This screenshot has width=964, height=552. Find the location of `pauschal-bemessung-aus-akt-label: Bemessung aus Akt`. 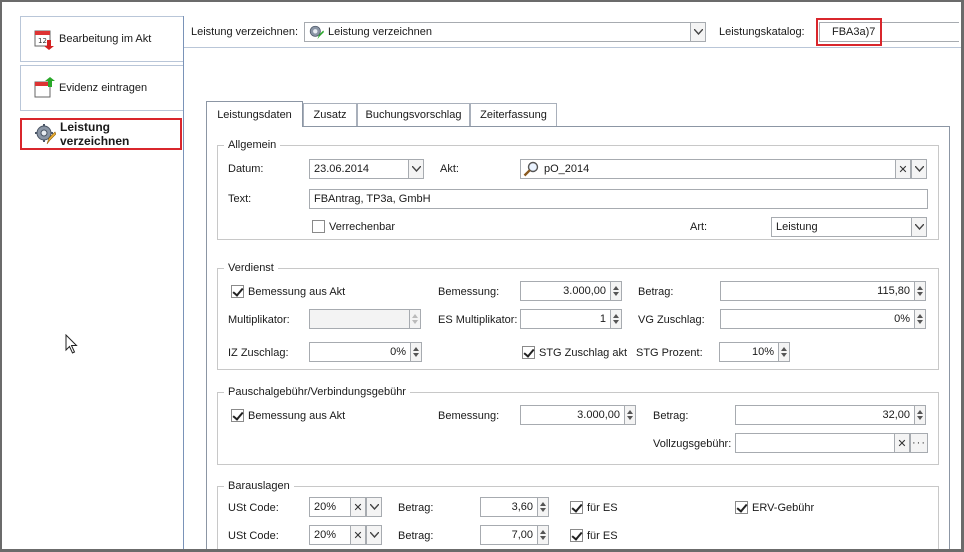

pauschal-bemessung-aus-akt-label: Bemessung aus Akt is located at coordinates (297, 416).